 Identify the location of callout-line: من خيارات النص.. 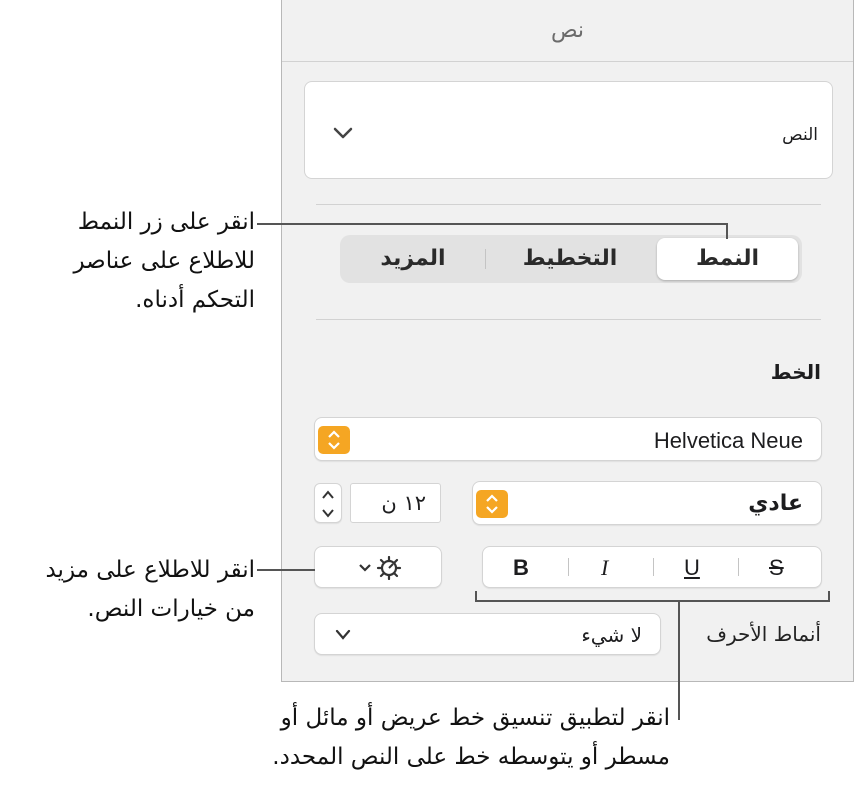
(171, 609).